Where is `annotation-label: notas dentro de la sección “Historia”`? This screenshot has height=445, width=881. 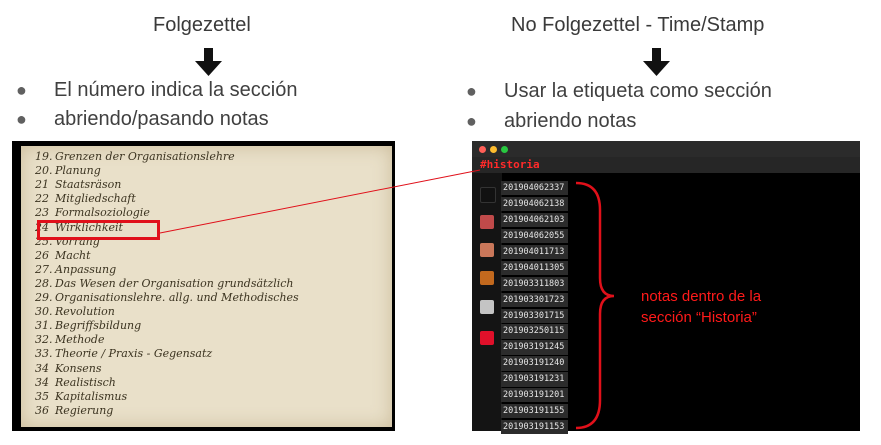
annotation-label: notas dentro de la sección “Historia” is located at coordinates (701, 307).